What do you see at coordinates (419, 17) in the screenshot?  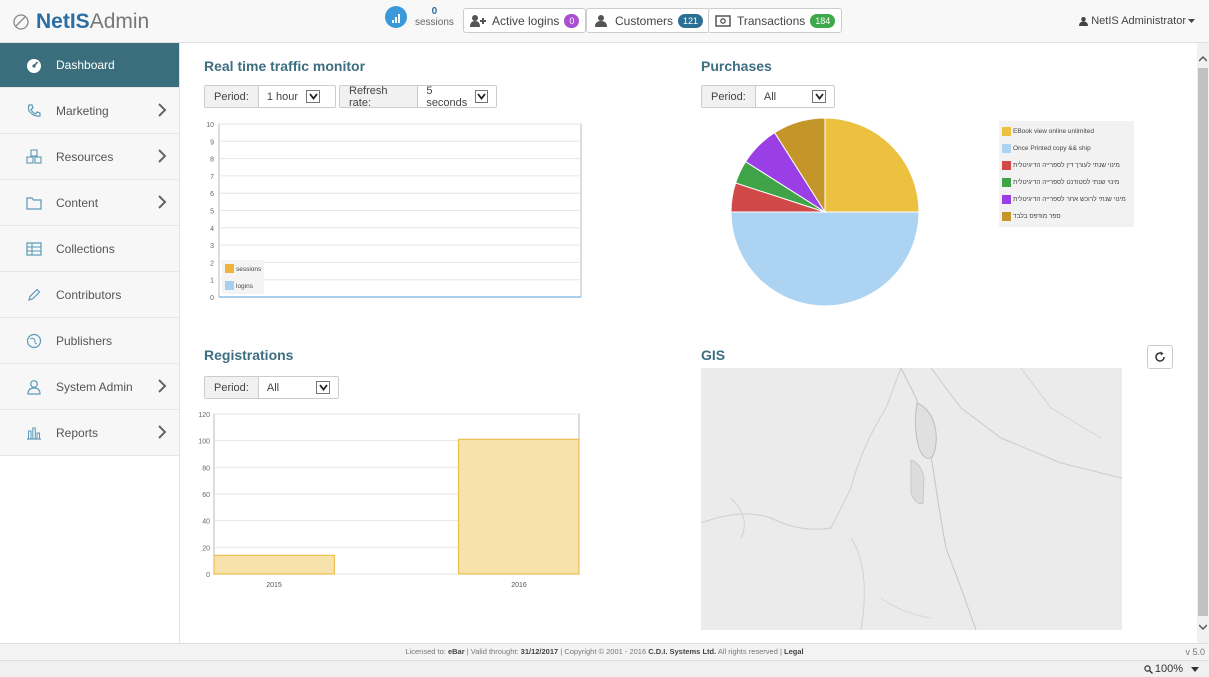 I see `sessions-indicator: 0 sessions` at bounding box center [419, 17].